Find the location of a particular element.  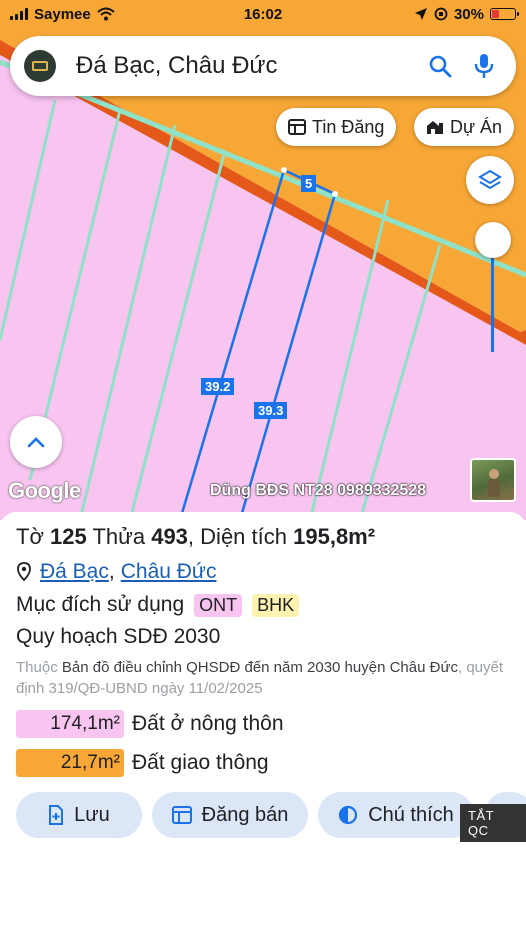

dimension-label-front: 5 is located at coordinates (309, 183).